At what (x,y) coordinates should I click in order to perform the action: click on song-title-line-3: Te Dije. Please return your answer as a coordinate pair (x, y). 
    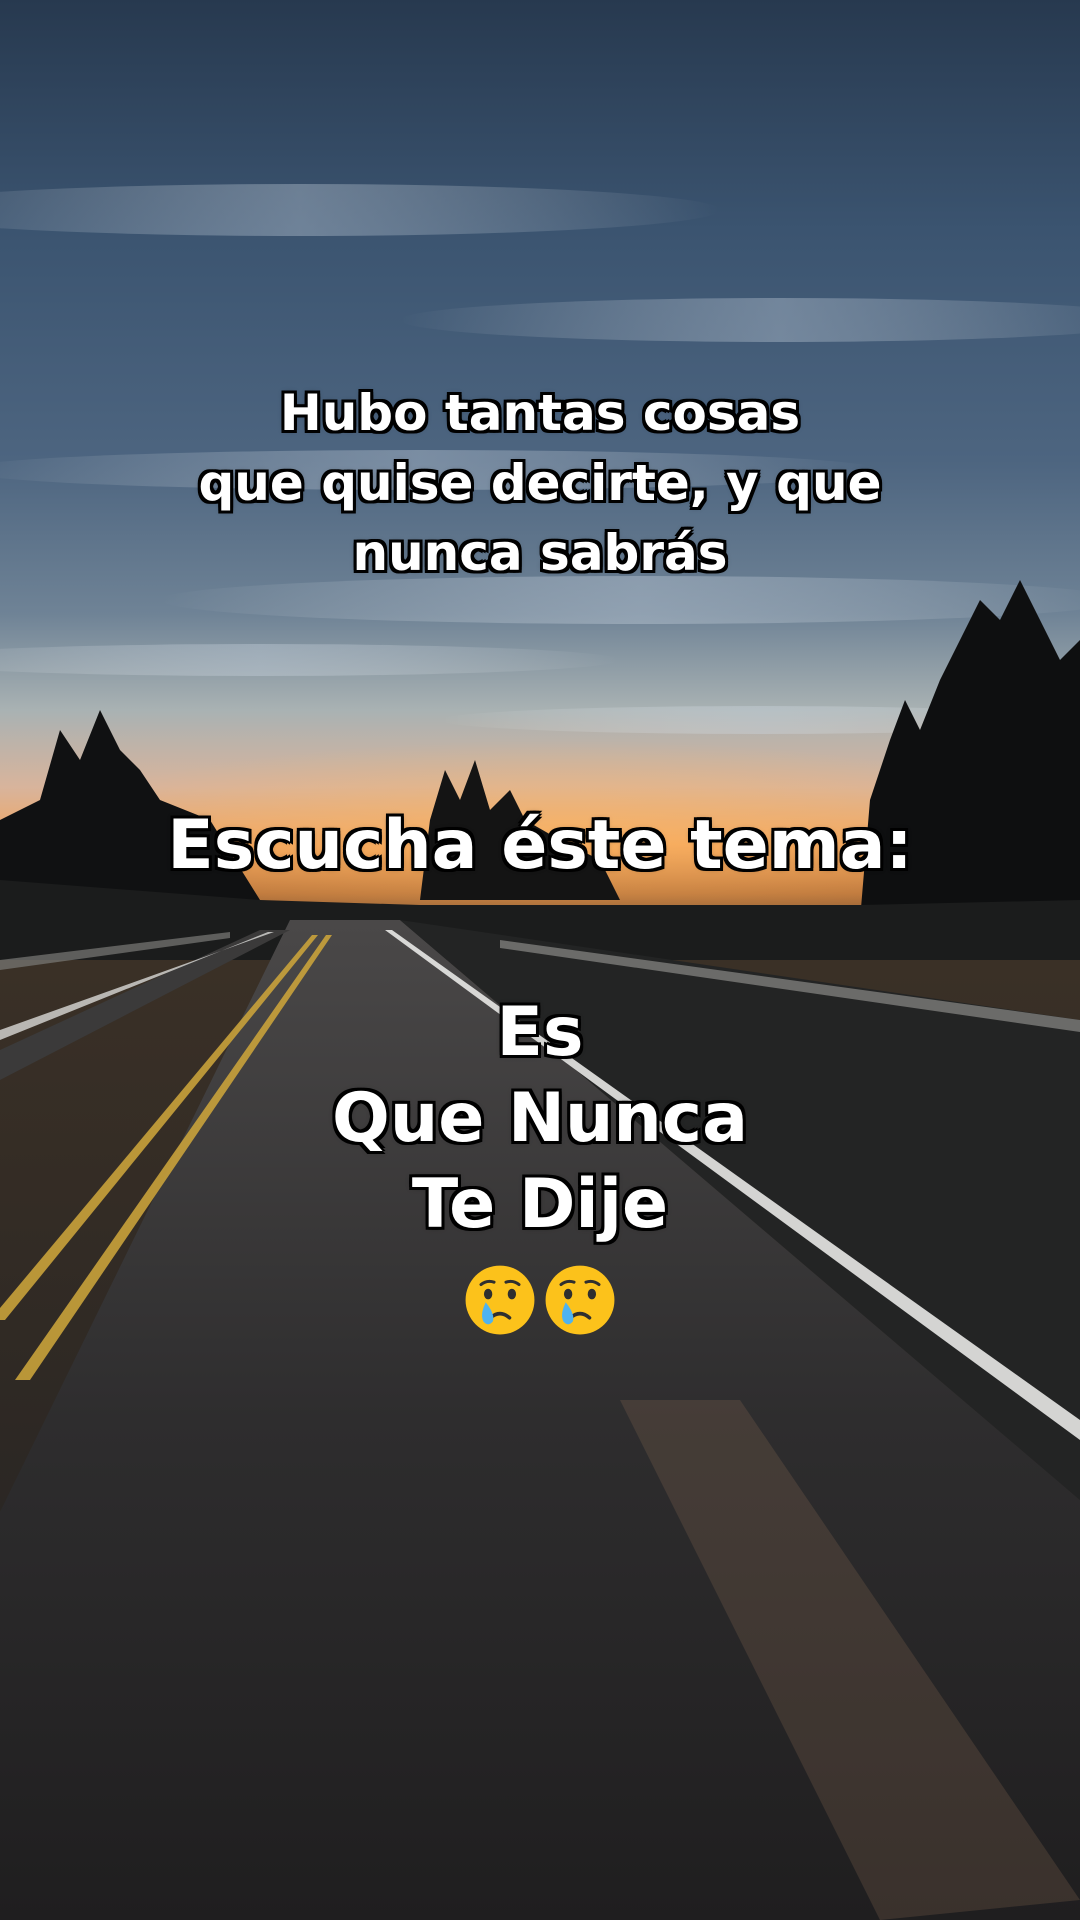
    Looking at the image, I should click on (540, 1204).